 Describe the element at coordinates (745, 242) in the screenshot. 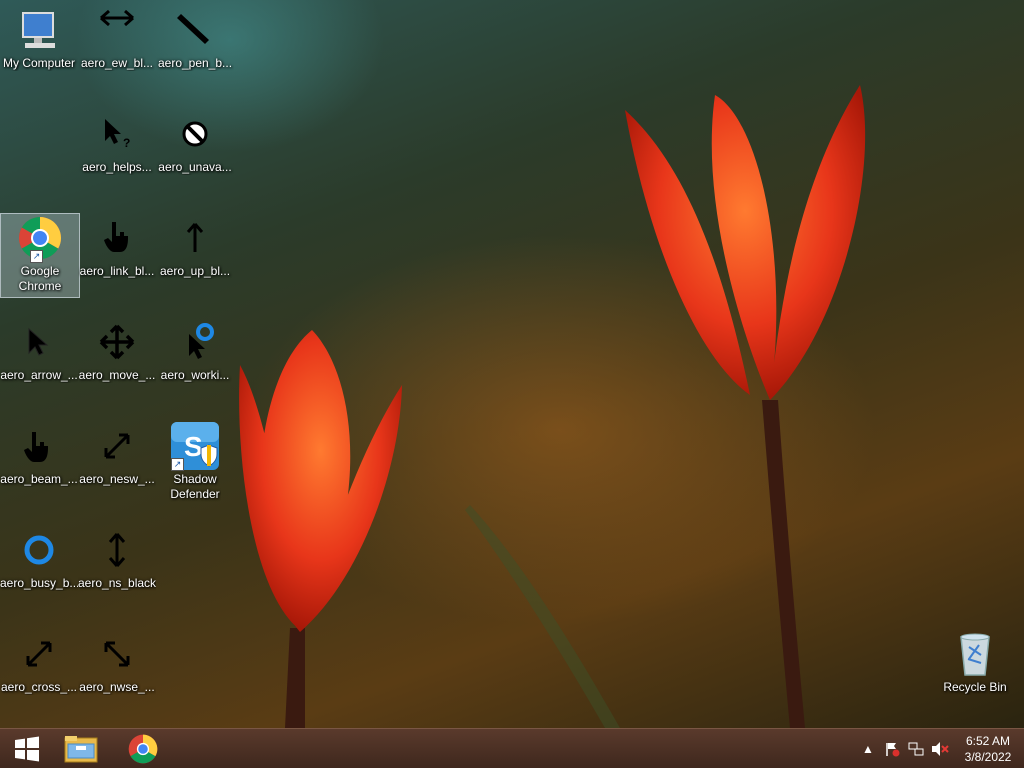

I see `tulip-petals-right` at that location.